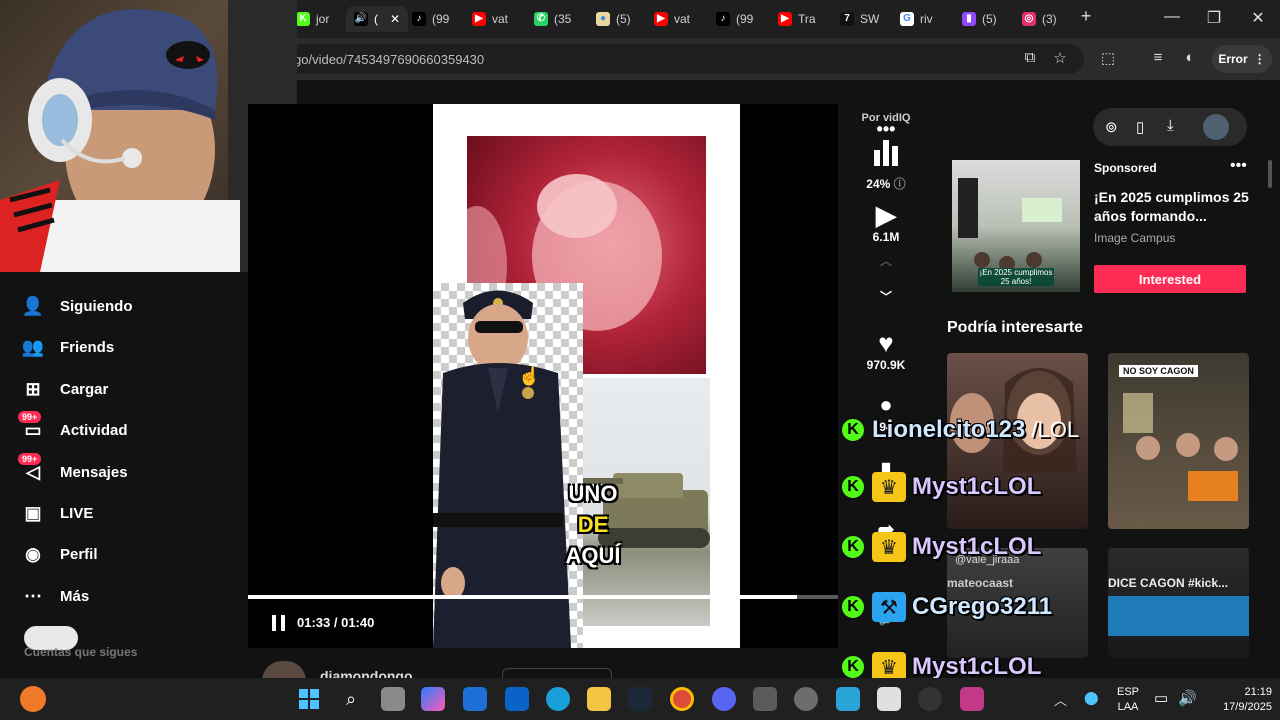 The width and height of the screenshot is (1280, 720). Describe the element at coordinates (1060, 58) in the screenshot. I see `bookmark-star-icon: ☆` at that location.